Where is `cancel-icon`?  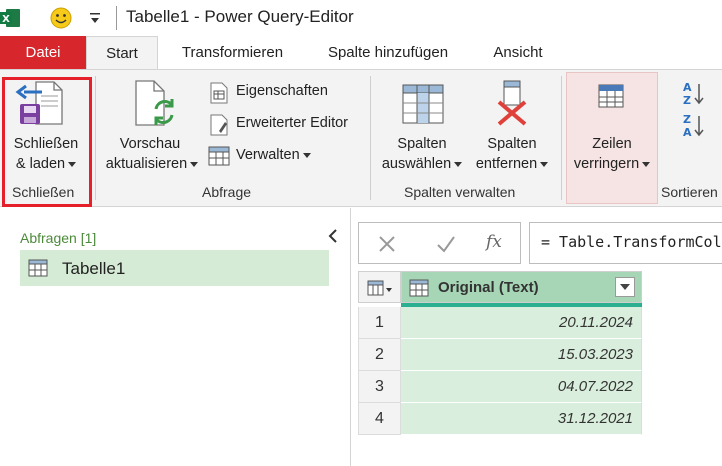
cancel-icon is located at coordinates (387, 244).